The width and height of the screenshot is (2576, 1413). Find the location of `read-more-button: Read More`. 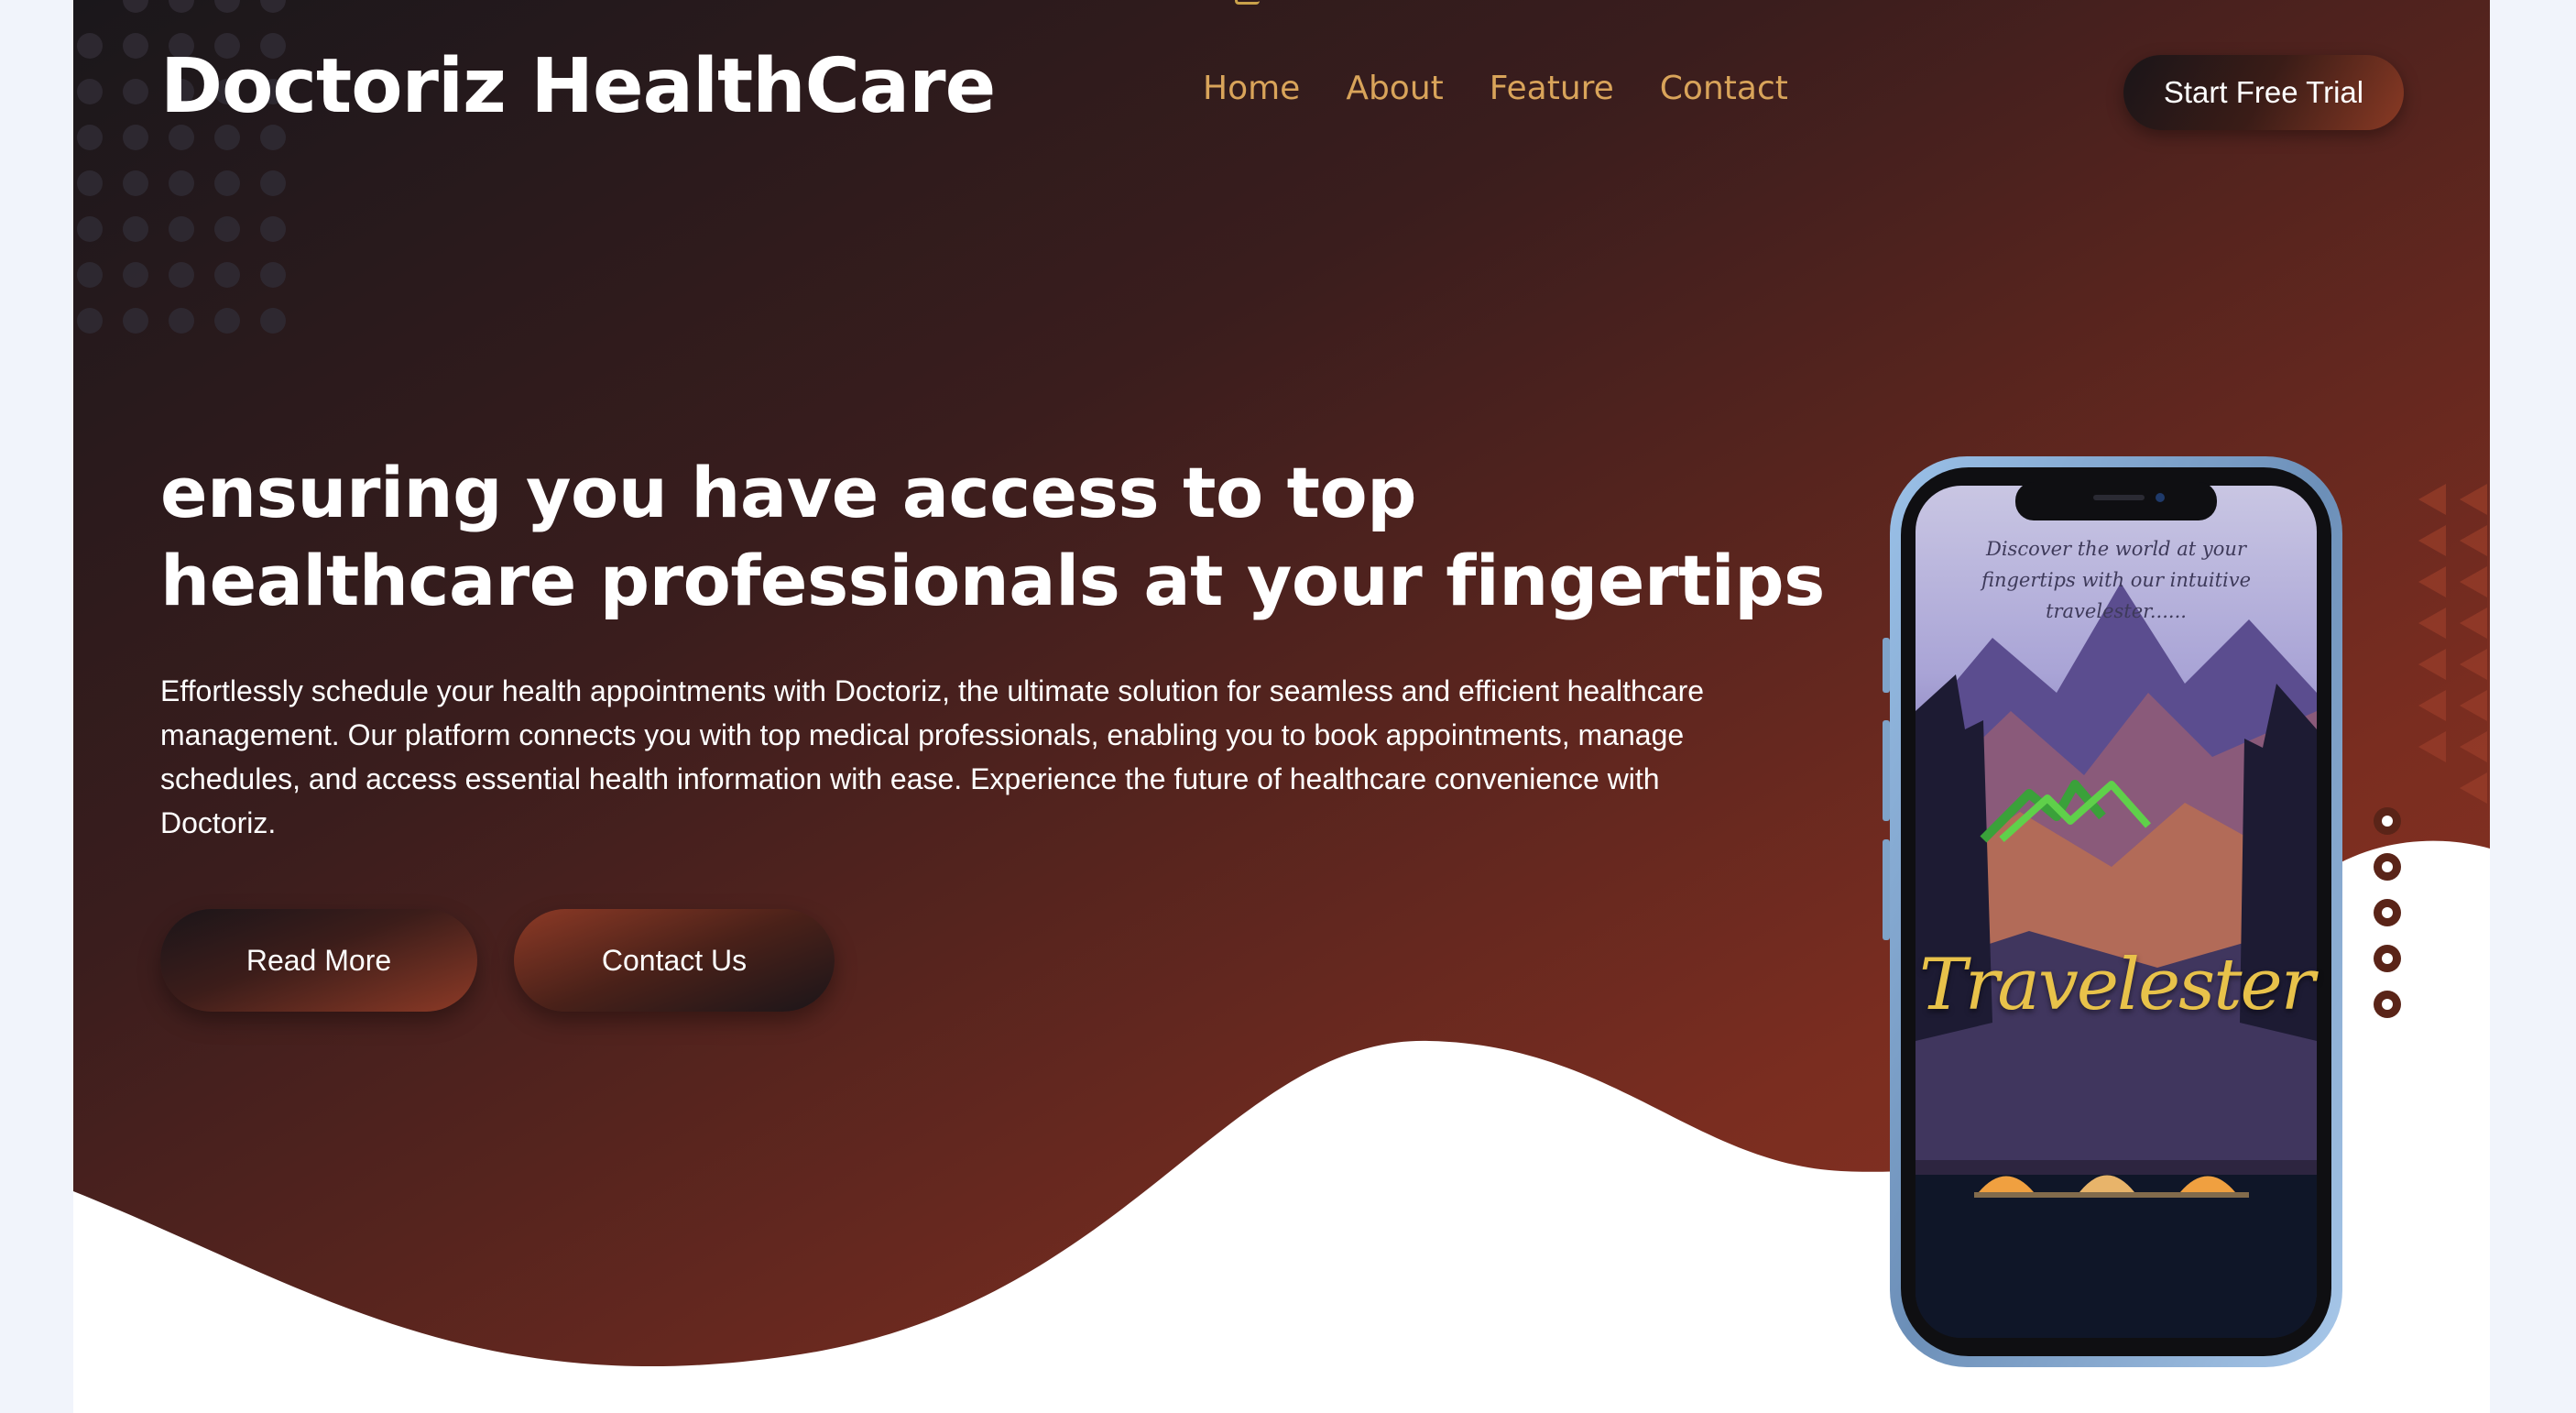

read-more-button: Read More is located at coordinates (319, 960).